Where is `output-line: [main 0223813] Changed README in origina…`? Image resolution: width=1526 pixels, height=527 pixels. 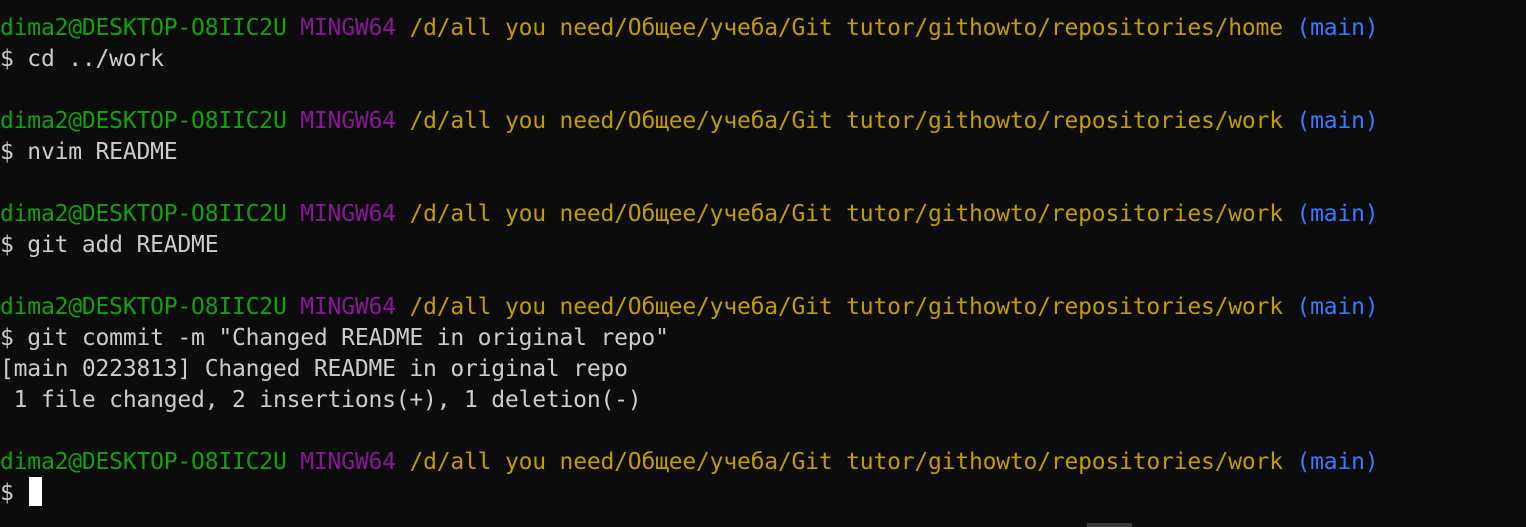
output-line: [main 0223813] Changed README in origina… is located at coordinates (314, 369).